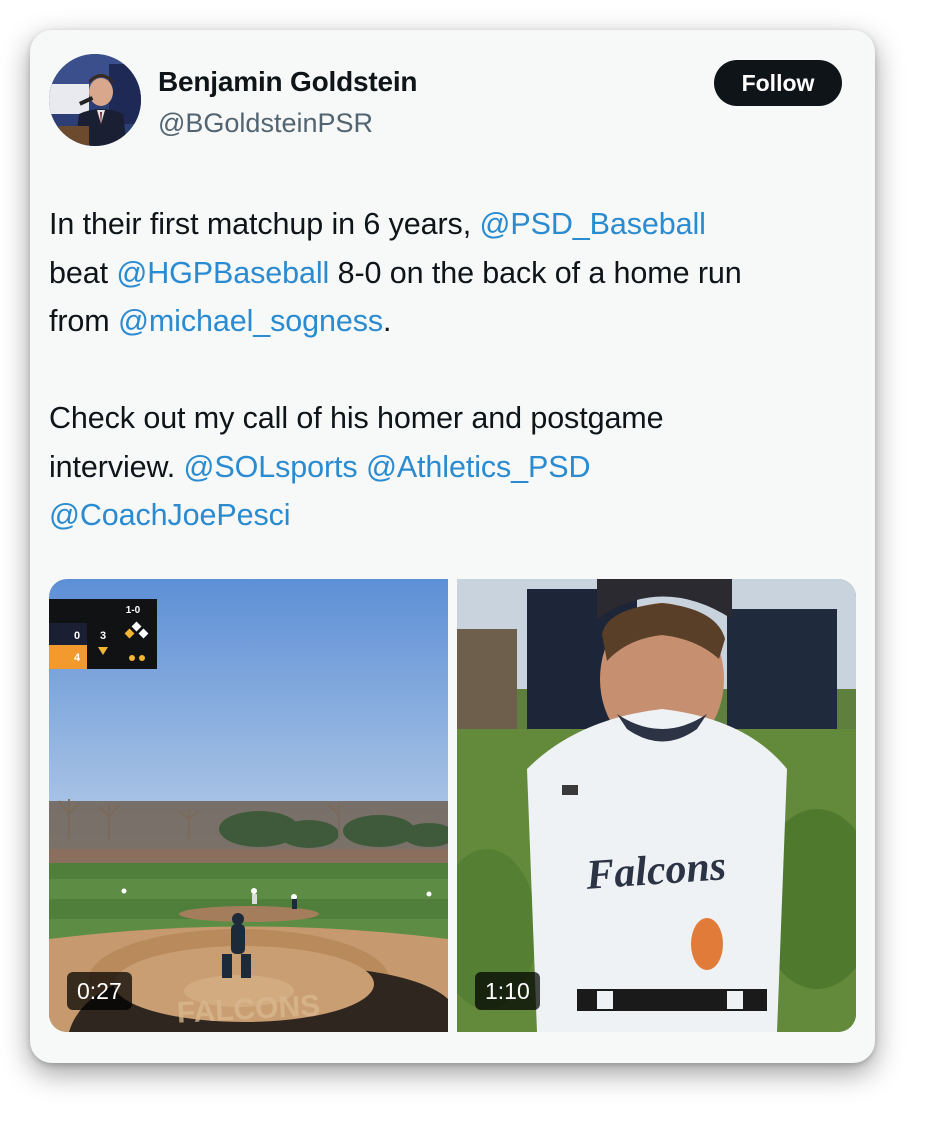 This screenshot has height=1123, width=934. What do you see at coordinates (456, 321) in the screenshot?
I see `tweet-line: from @michael_sogness.` at bounding box center [456, 321].